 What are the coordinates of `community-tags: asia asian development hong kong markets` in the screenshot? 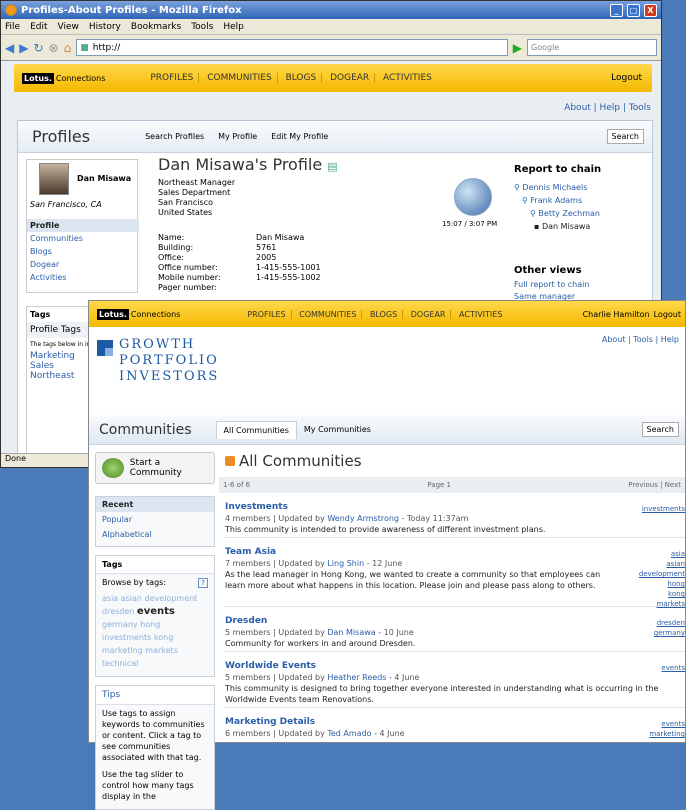 It's located at (662, 579).